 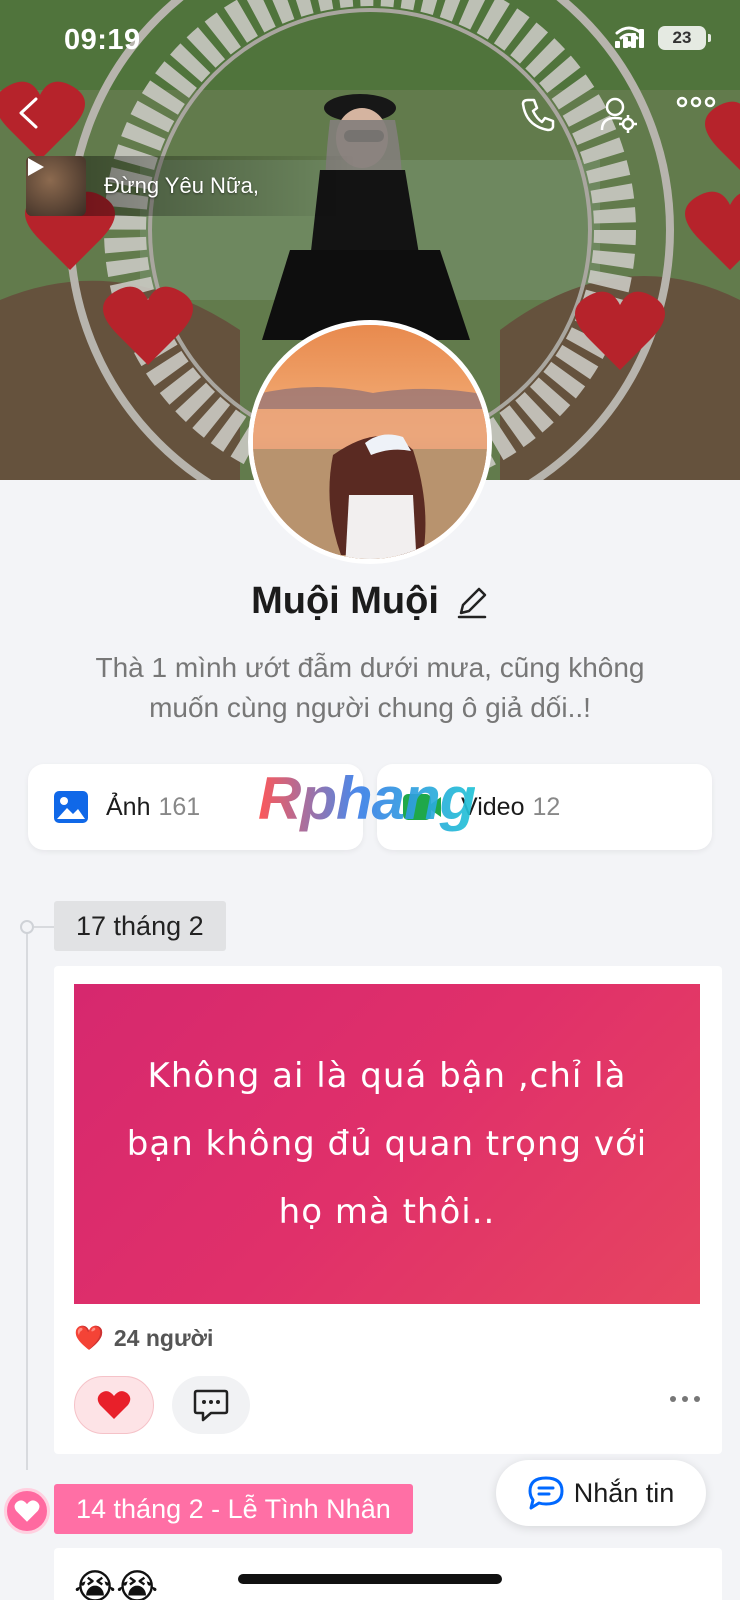 I want to click on phone-icon, so click(x=538, y=115).